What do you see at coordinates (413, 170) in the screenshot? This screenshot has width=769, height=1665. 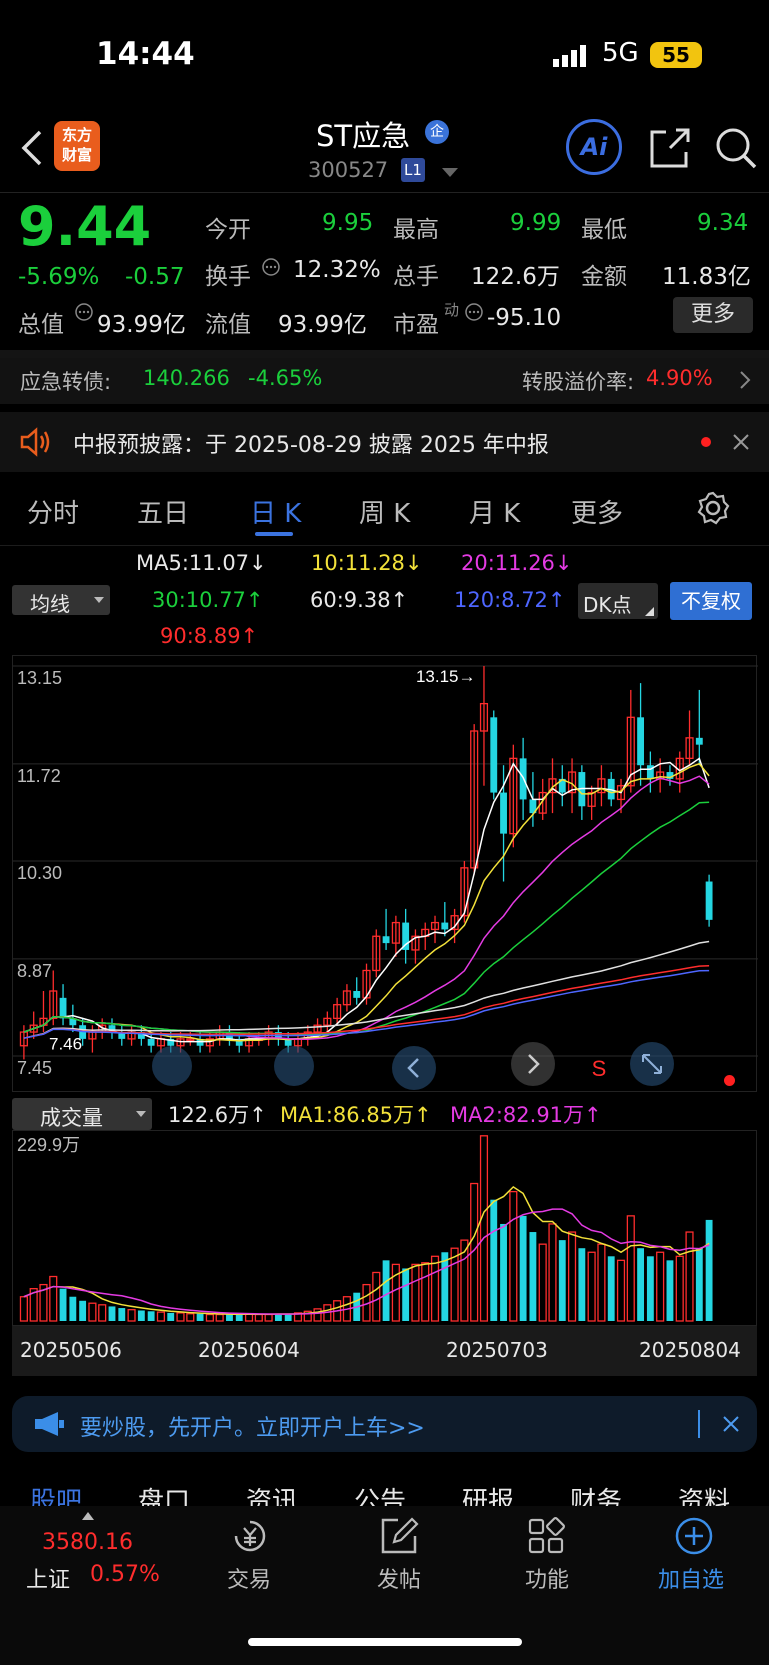 I see `level-badge: L1` at bounding box center [413, 170].